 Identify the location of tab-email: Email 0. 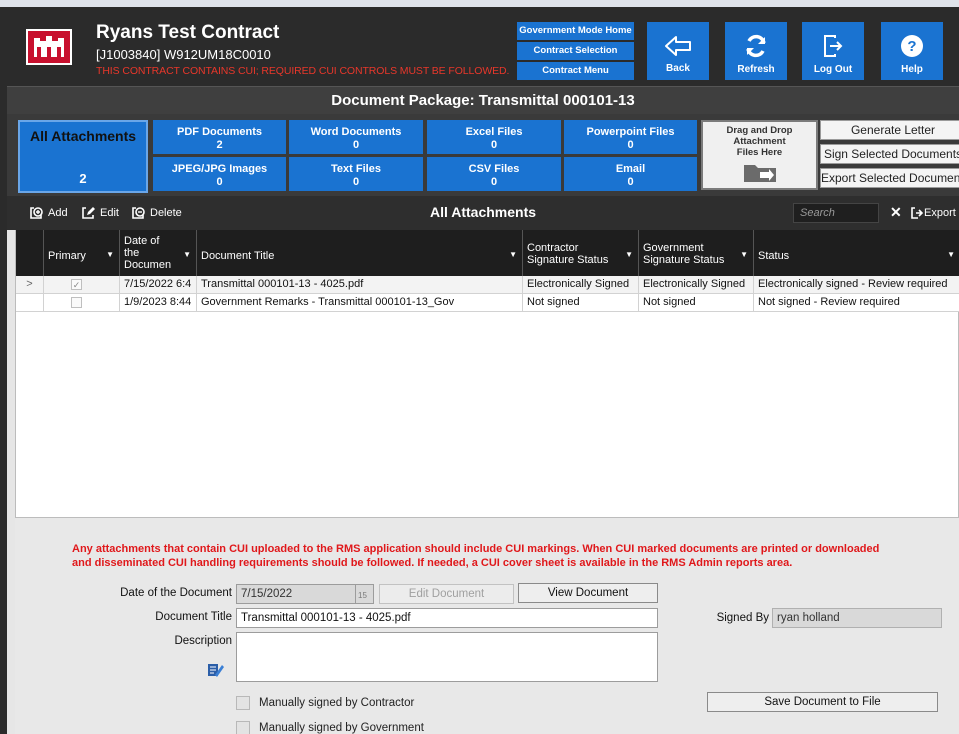
(630, 174).